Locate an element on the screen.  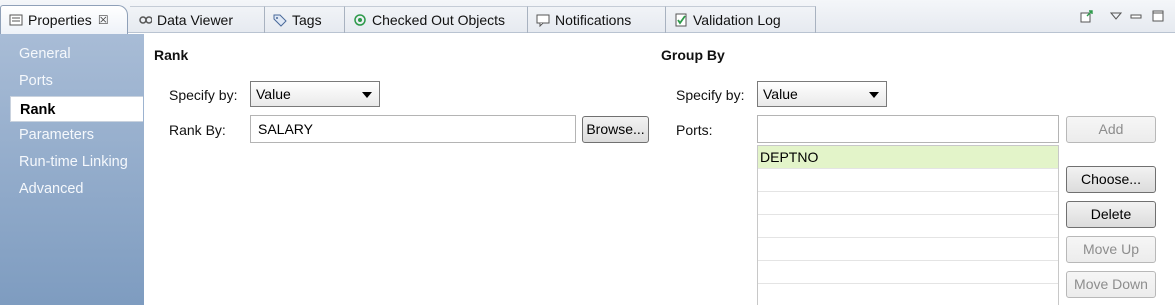
tab-properties: Properties ☒ is located at coordinates (64, 19).